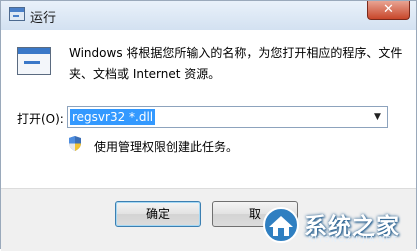 The image size is (417, 251). I want to click on run-app-icon, so click(17, 14).